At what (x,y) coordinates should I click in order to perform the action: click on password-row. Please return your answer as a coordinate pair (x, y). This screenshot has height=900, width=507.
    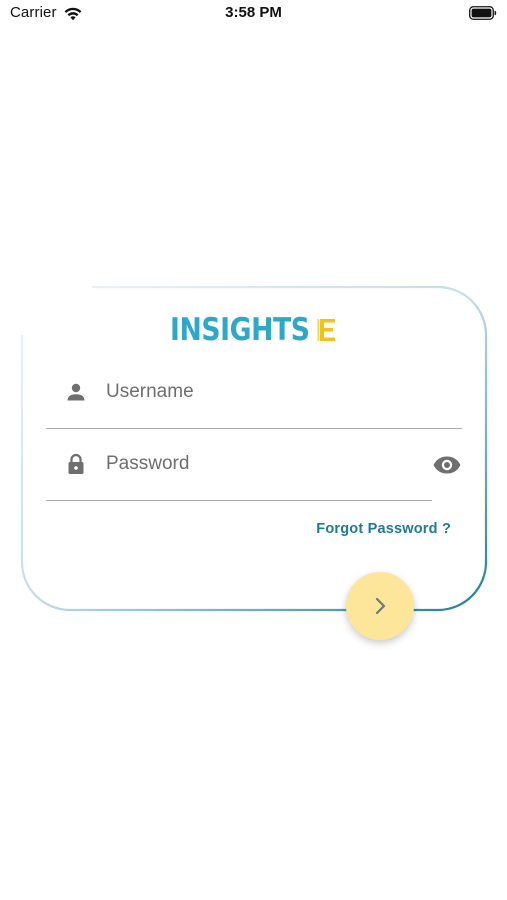
    Looking at the image, I should click on (226, 464).